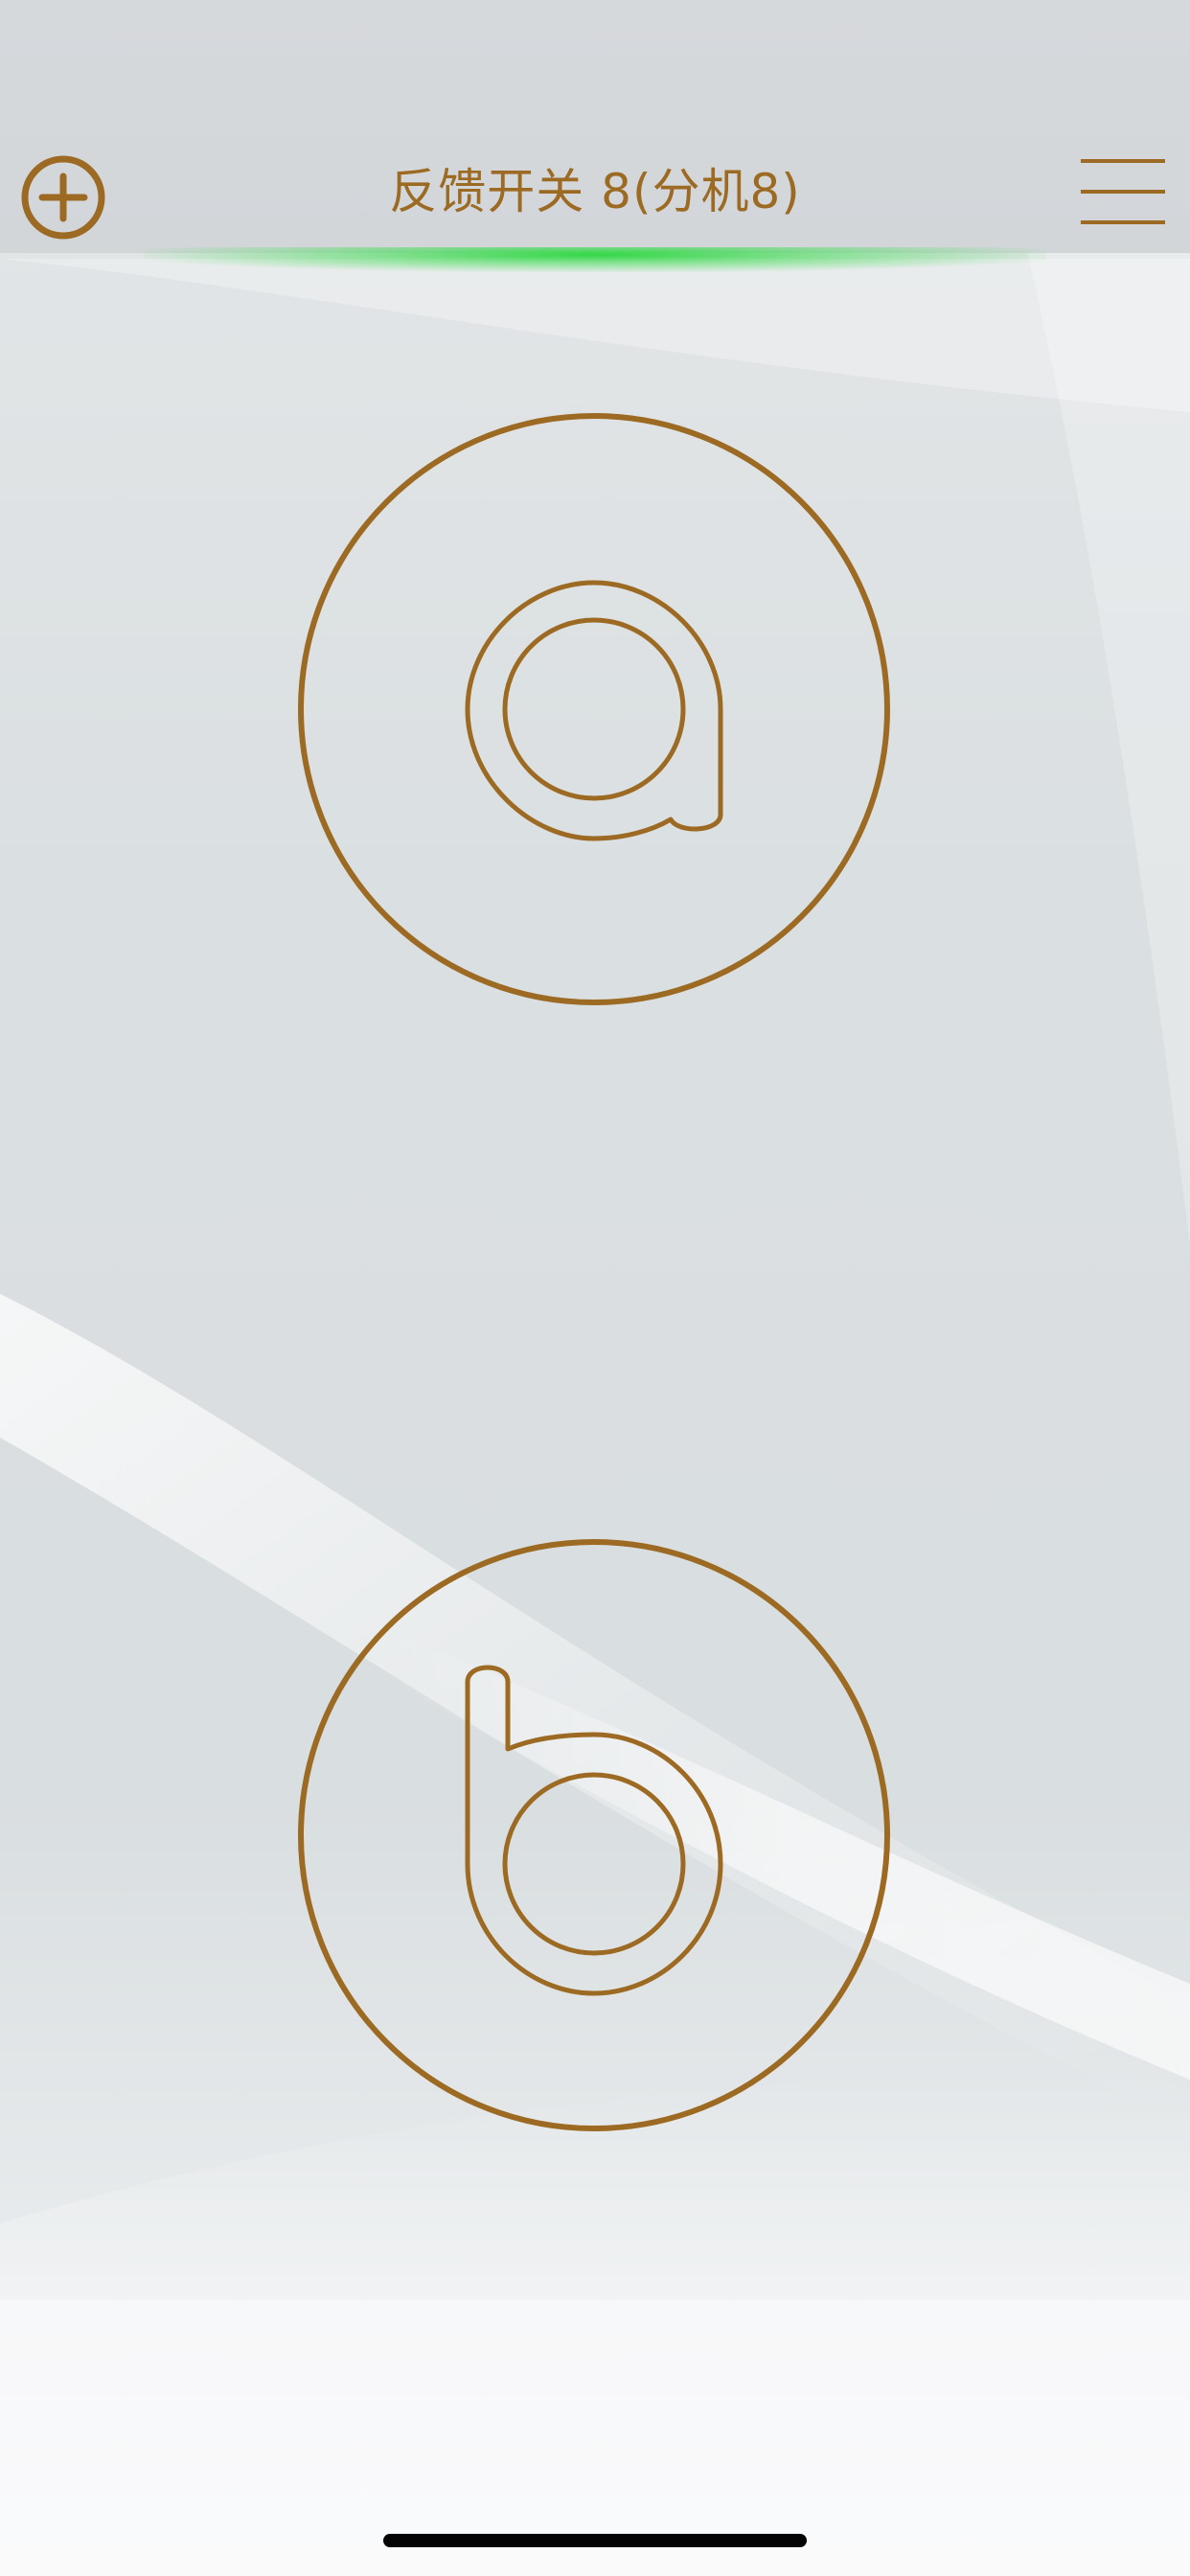  I want to click on menu-button, so click(1123, 191).